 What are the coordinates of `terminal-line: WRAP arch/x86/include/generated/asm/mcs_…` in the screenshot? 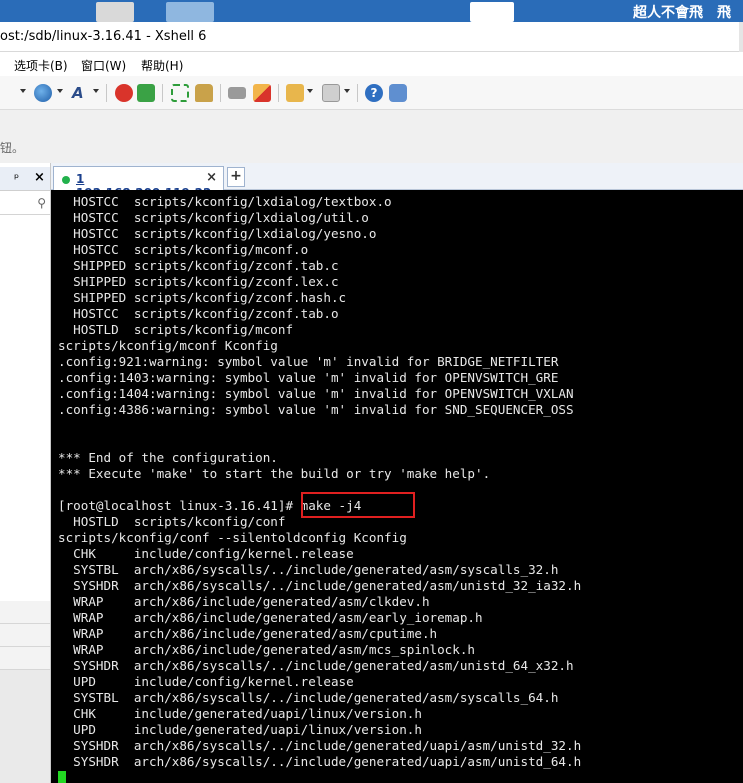 It's located at (267, 649).